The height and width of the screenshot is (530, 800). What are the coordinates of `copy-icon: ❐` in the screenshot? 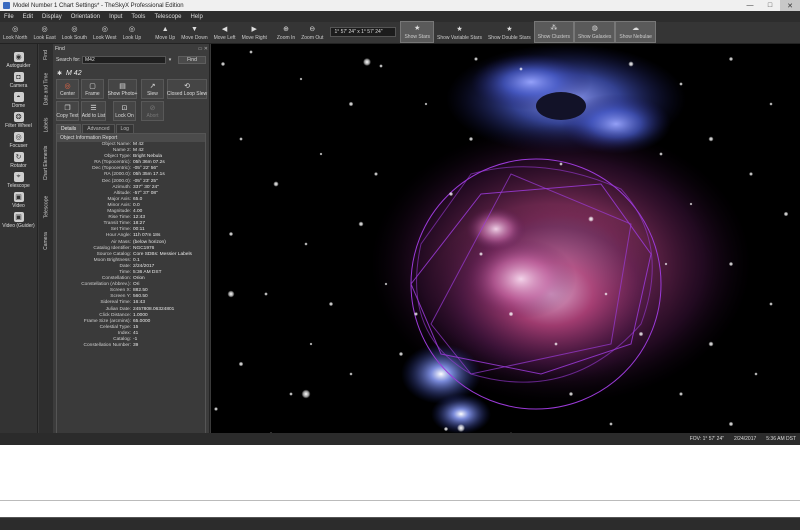 It's located at (67, 108).